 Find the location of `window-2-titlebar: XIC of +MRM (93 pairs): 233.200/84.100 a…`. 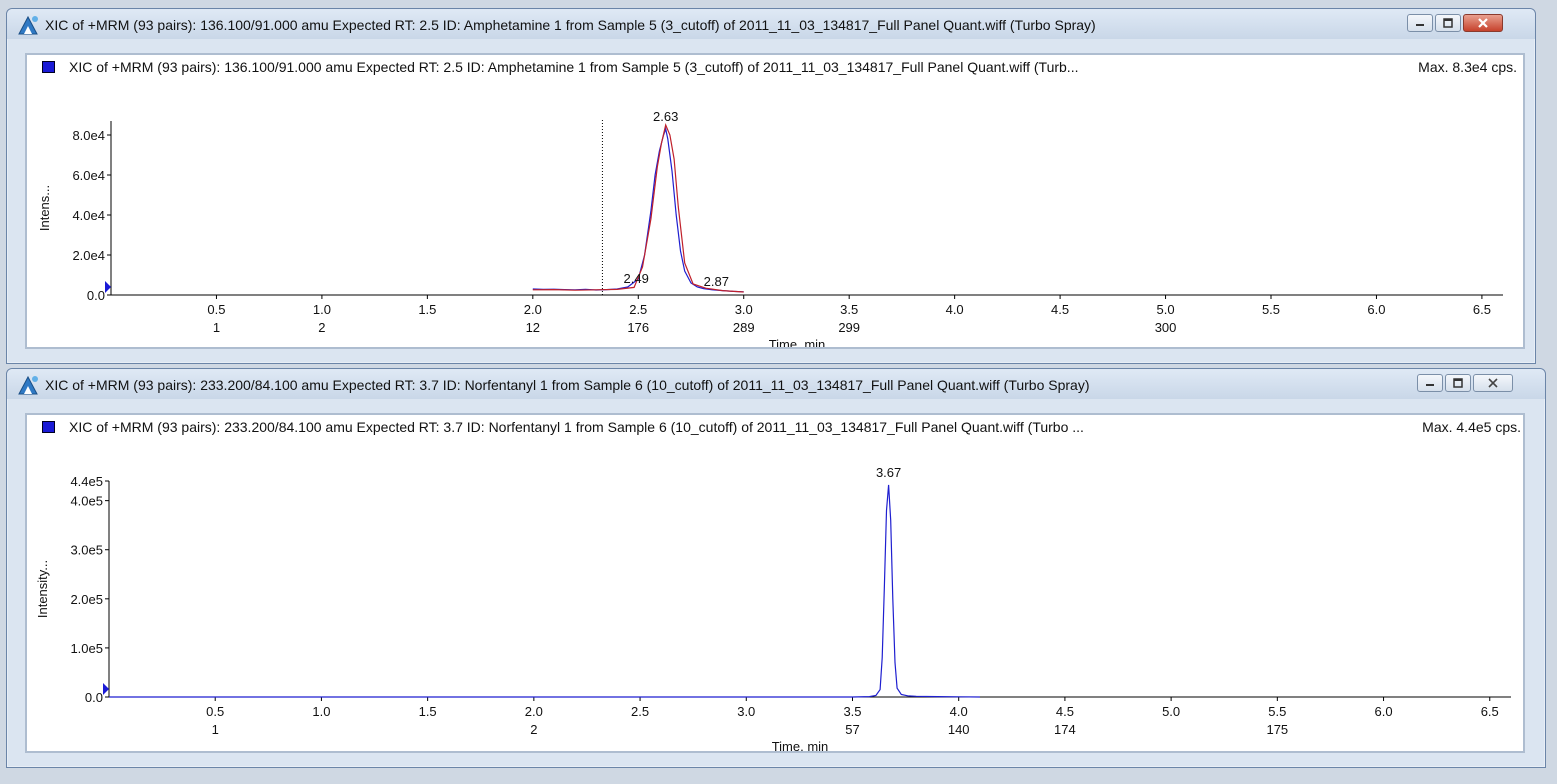

window-2-titlebar: XIC of +MRM (93 pairs): 233.200/84.100 a… is located at coordinates (776, 384).